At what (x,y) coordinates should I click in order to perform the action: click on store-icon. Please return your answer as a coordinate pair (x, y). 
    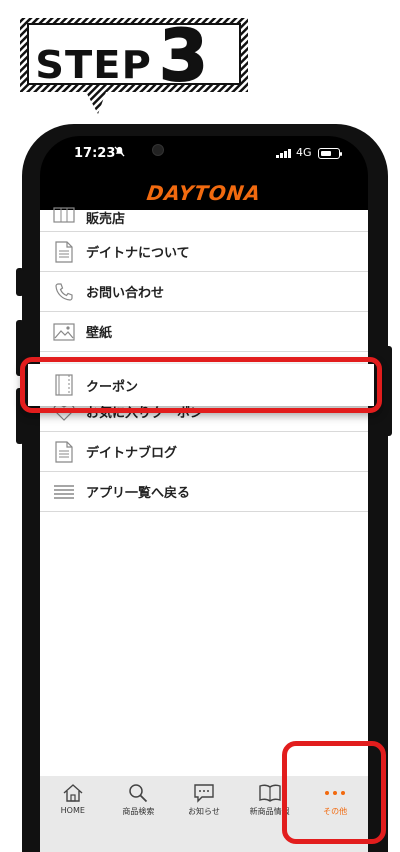
    Looking at the image, I should click on (64, 215).